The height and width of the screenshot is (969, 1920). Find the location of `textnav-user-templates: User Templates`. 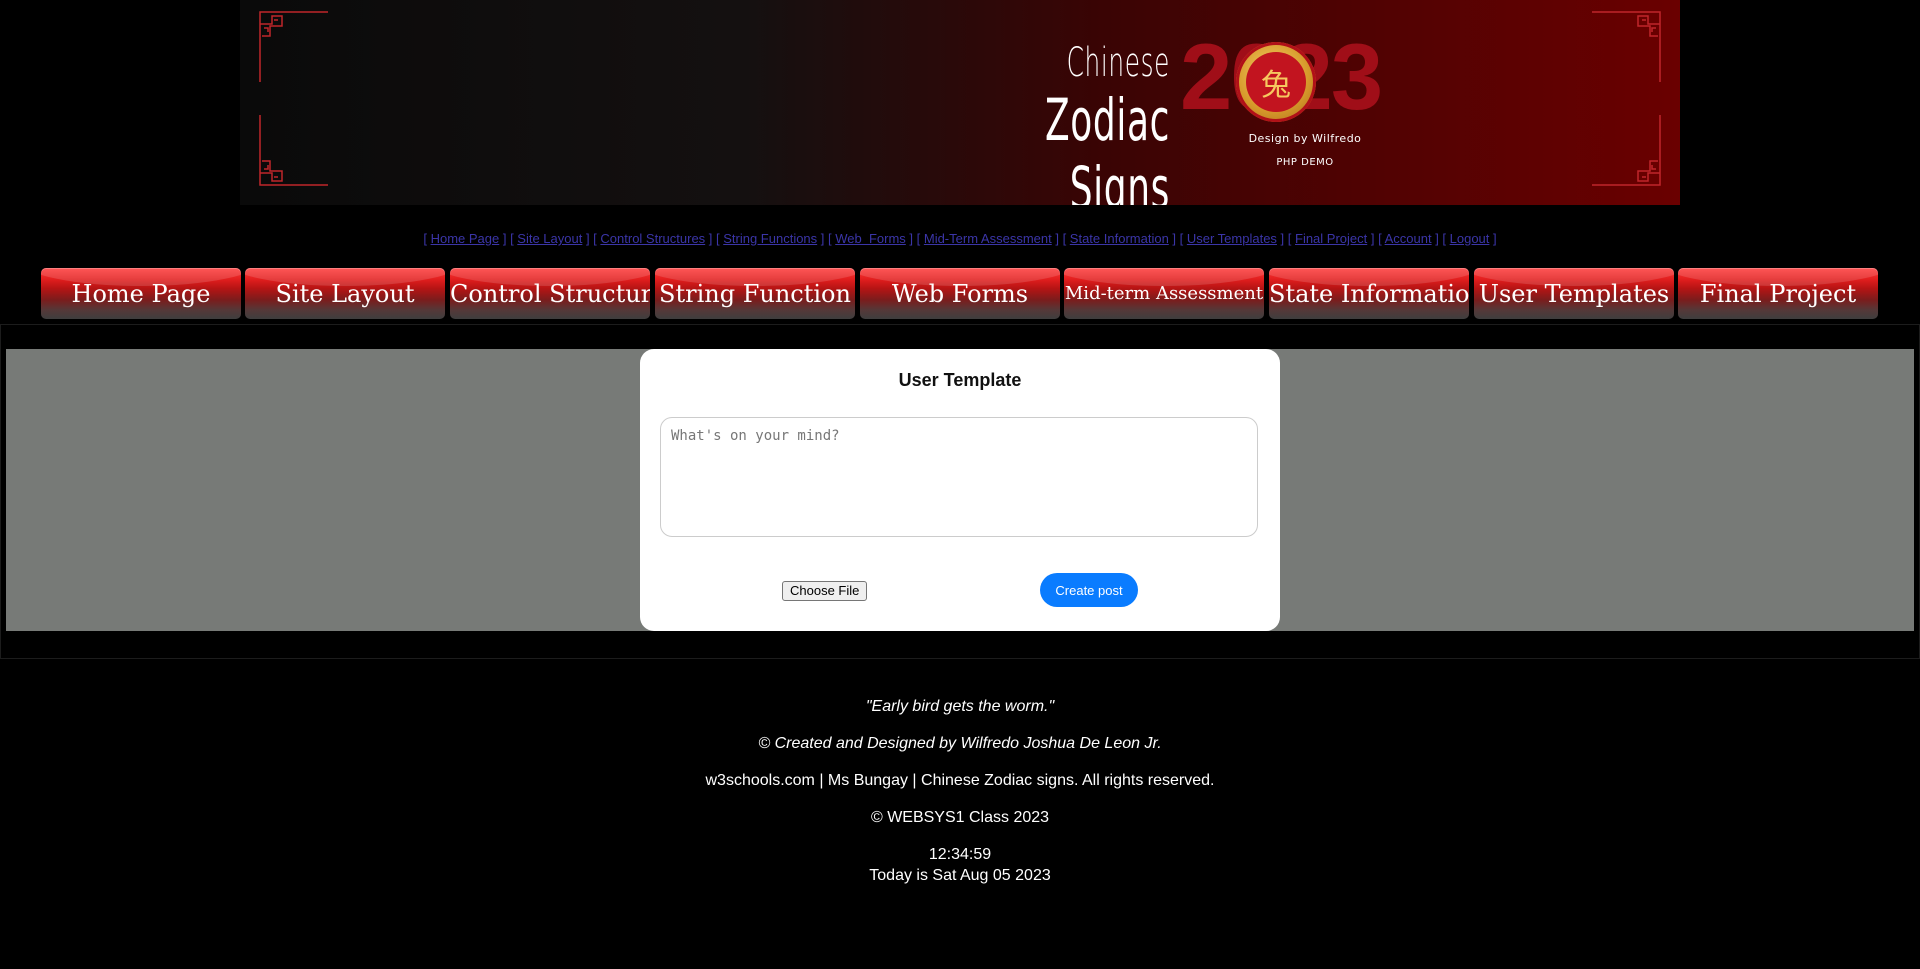

textnav-user-templates: User Templates is located at coordinates (1232, 238).